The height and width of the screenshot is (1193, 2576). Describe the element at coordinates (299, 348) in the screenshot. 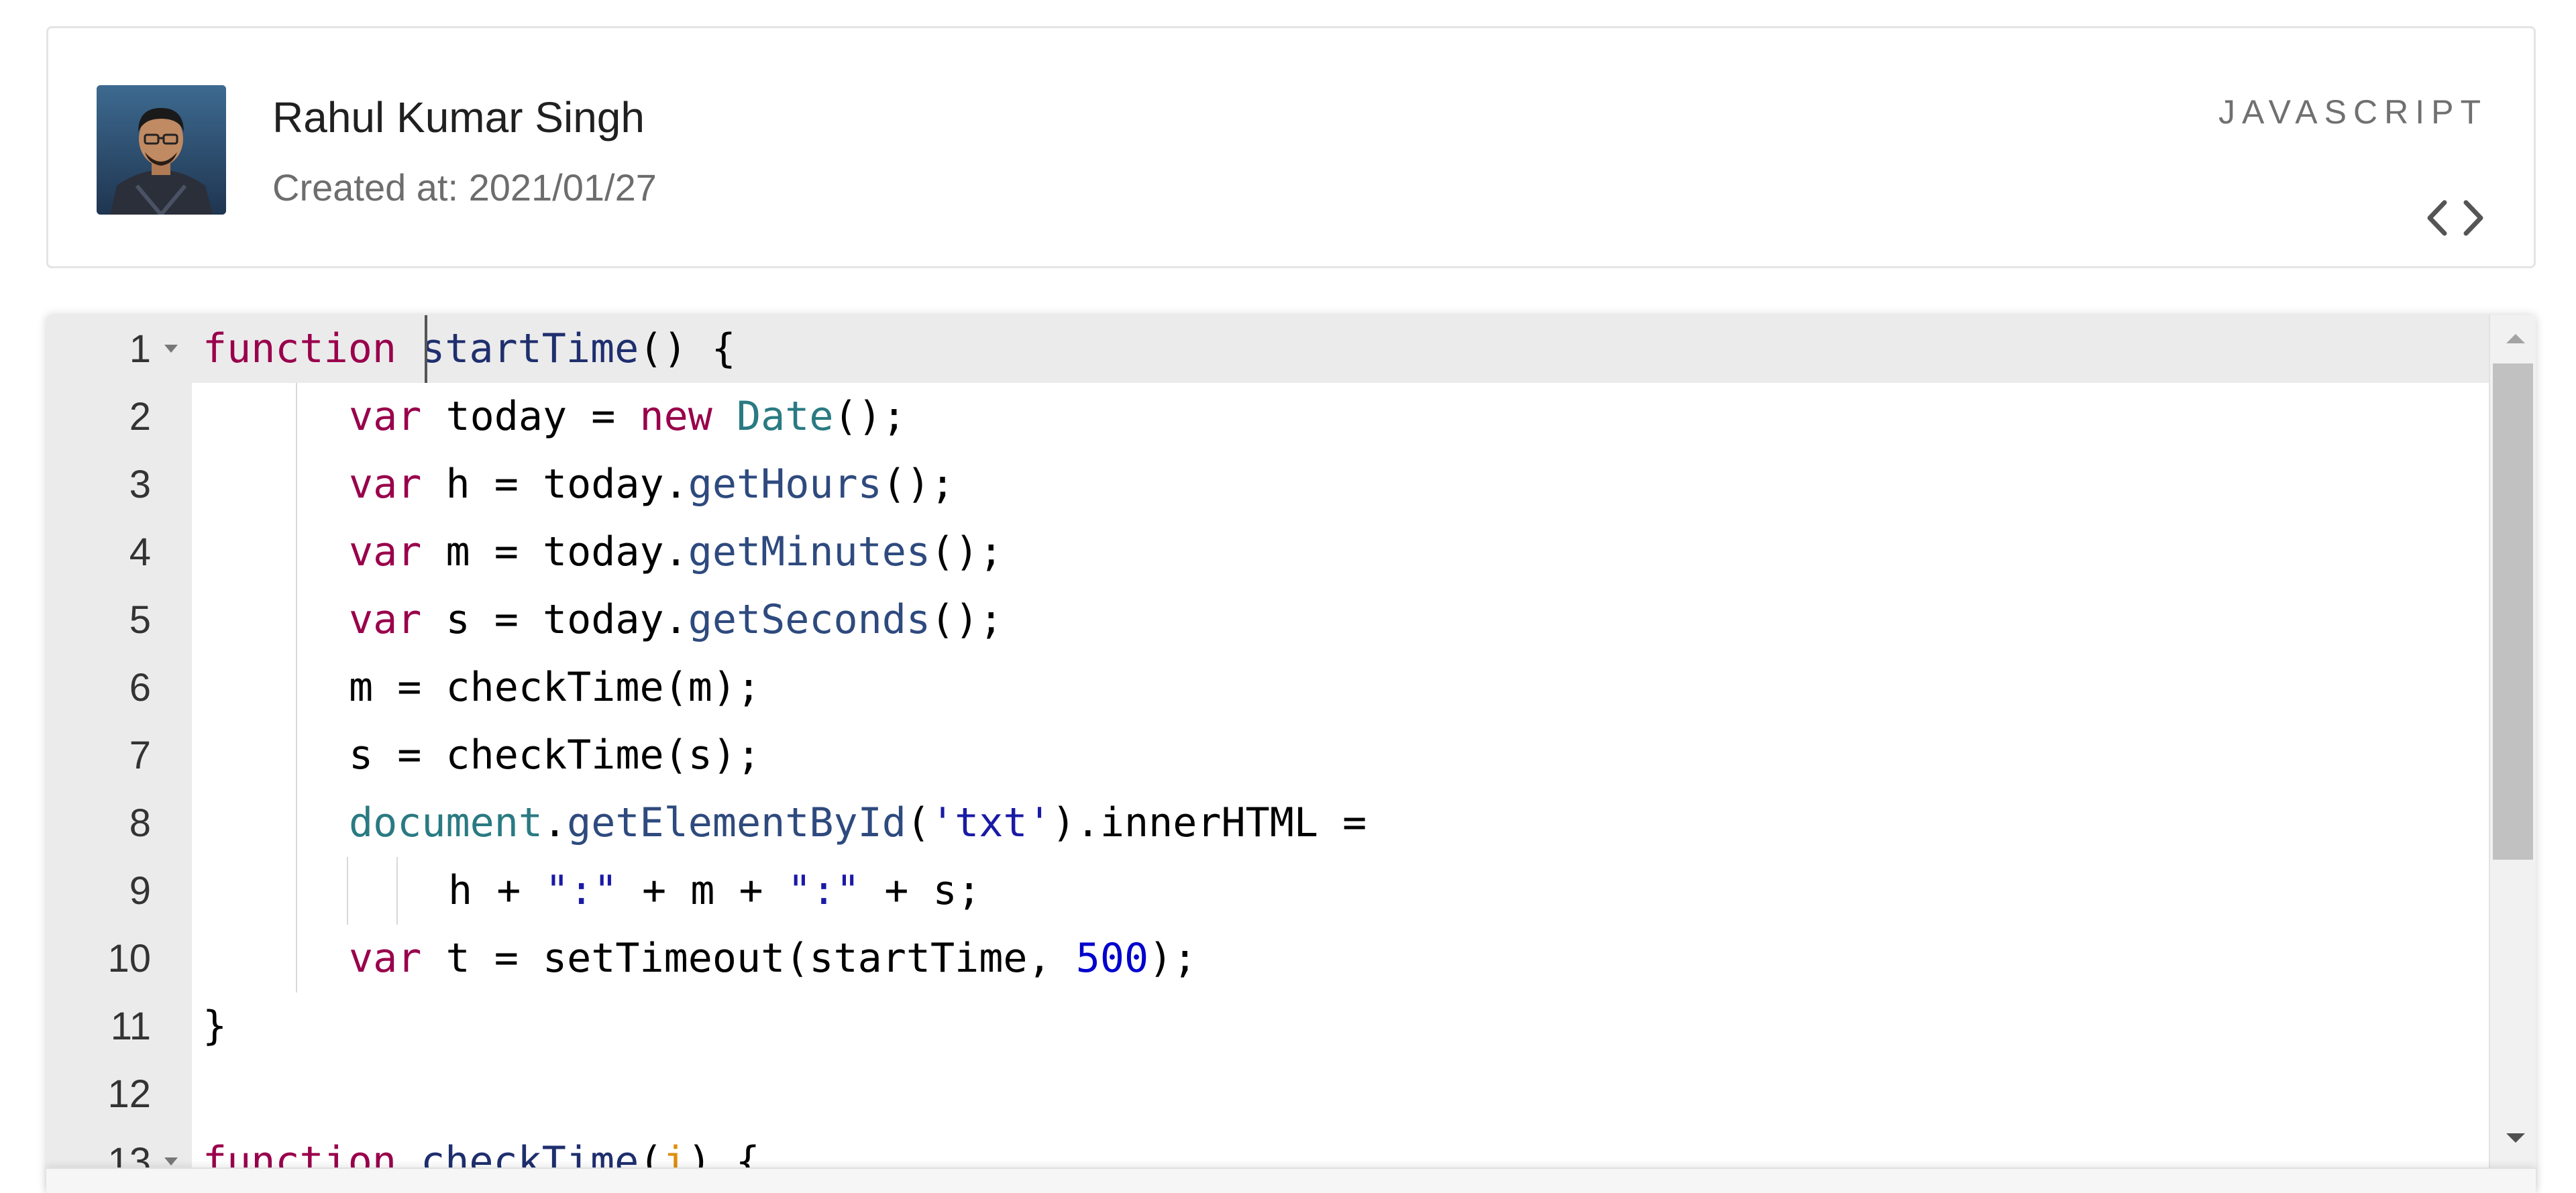

I see `token-keyword: function` at that location.